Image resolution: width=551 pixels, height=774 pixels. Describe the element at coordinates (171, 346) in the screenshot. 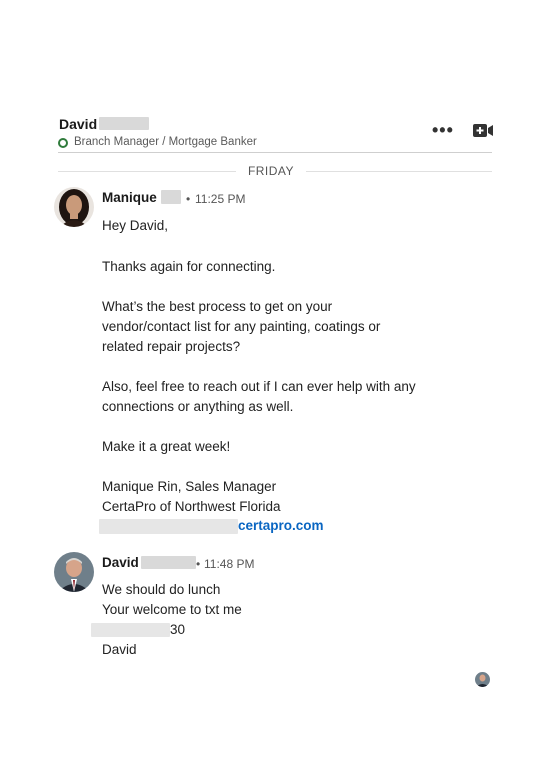

I see `message-line: related repair projects?` at that location.